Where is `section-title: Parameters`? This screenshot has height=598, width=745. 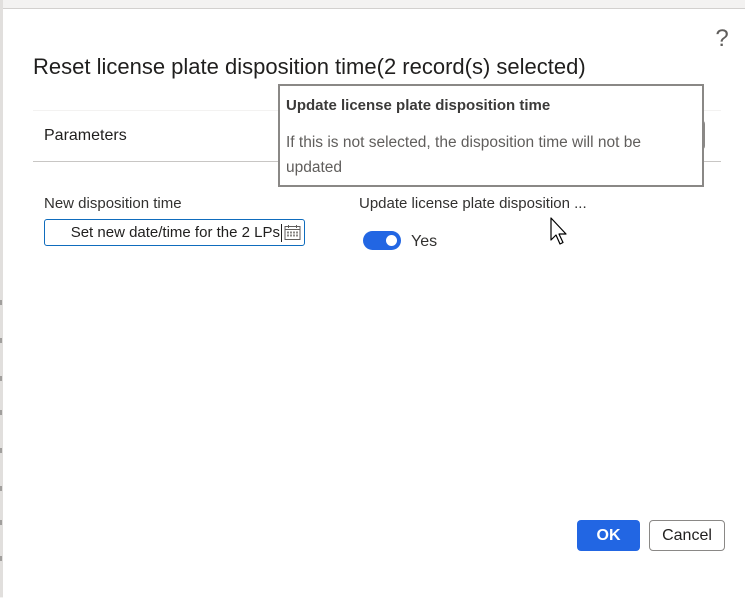 section-title: Parameters is located at coordinates (85, 135).